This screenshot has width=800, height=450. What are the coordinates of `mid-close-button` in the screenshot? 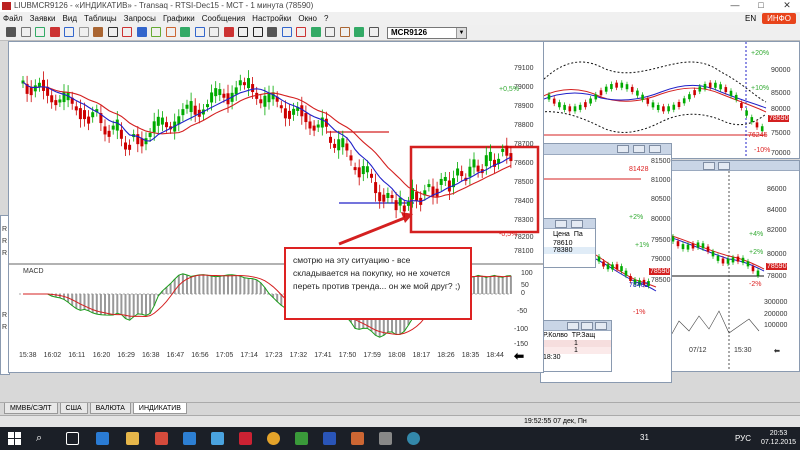 It's located at (655, 149).